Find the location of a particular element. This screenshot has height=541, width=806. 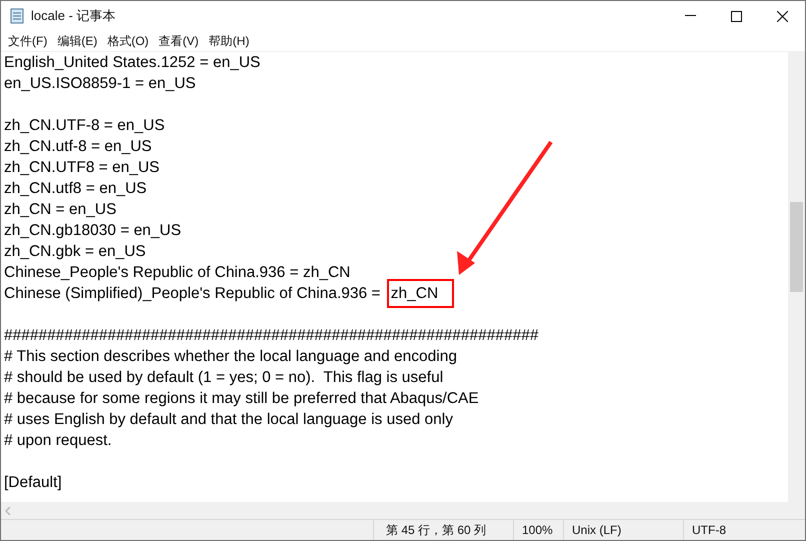

close-icon is located at coordinates (782, 16).